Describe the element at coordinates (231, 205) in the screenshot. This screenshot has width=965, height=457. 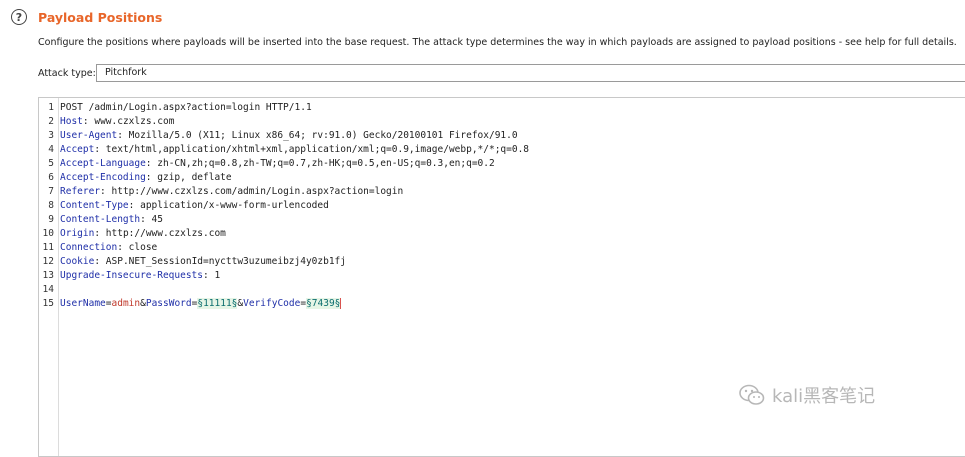
I see `header-value: application/x-www-form-urlencoded` at that location.